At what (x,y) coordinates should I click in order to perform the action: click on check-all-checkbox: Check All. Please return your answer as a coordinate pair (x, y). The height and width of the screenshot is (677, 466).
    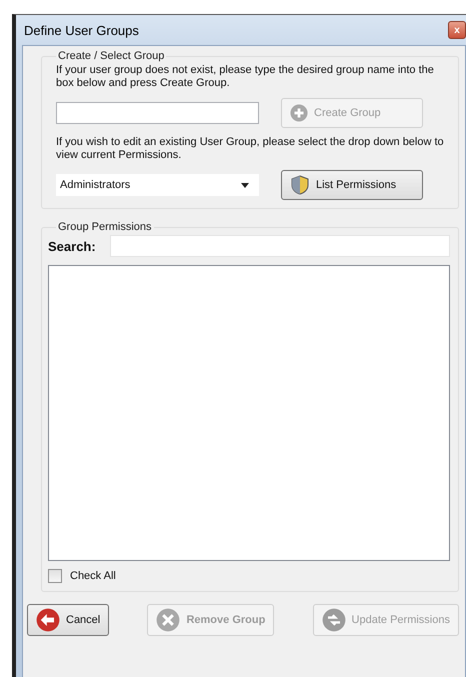
    Looking at the image, I should click on (249, 576).